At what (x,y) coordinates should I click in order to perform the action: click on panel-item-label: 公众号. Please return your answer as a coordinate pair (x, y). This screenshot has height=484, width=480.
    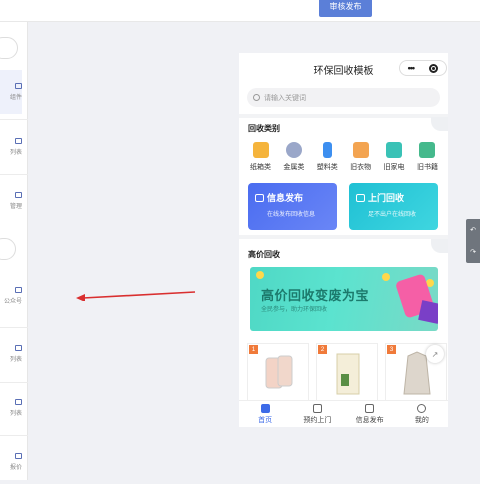
    Looking at the image, I should click on (12, 302).